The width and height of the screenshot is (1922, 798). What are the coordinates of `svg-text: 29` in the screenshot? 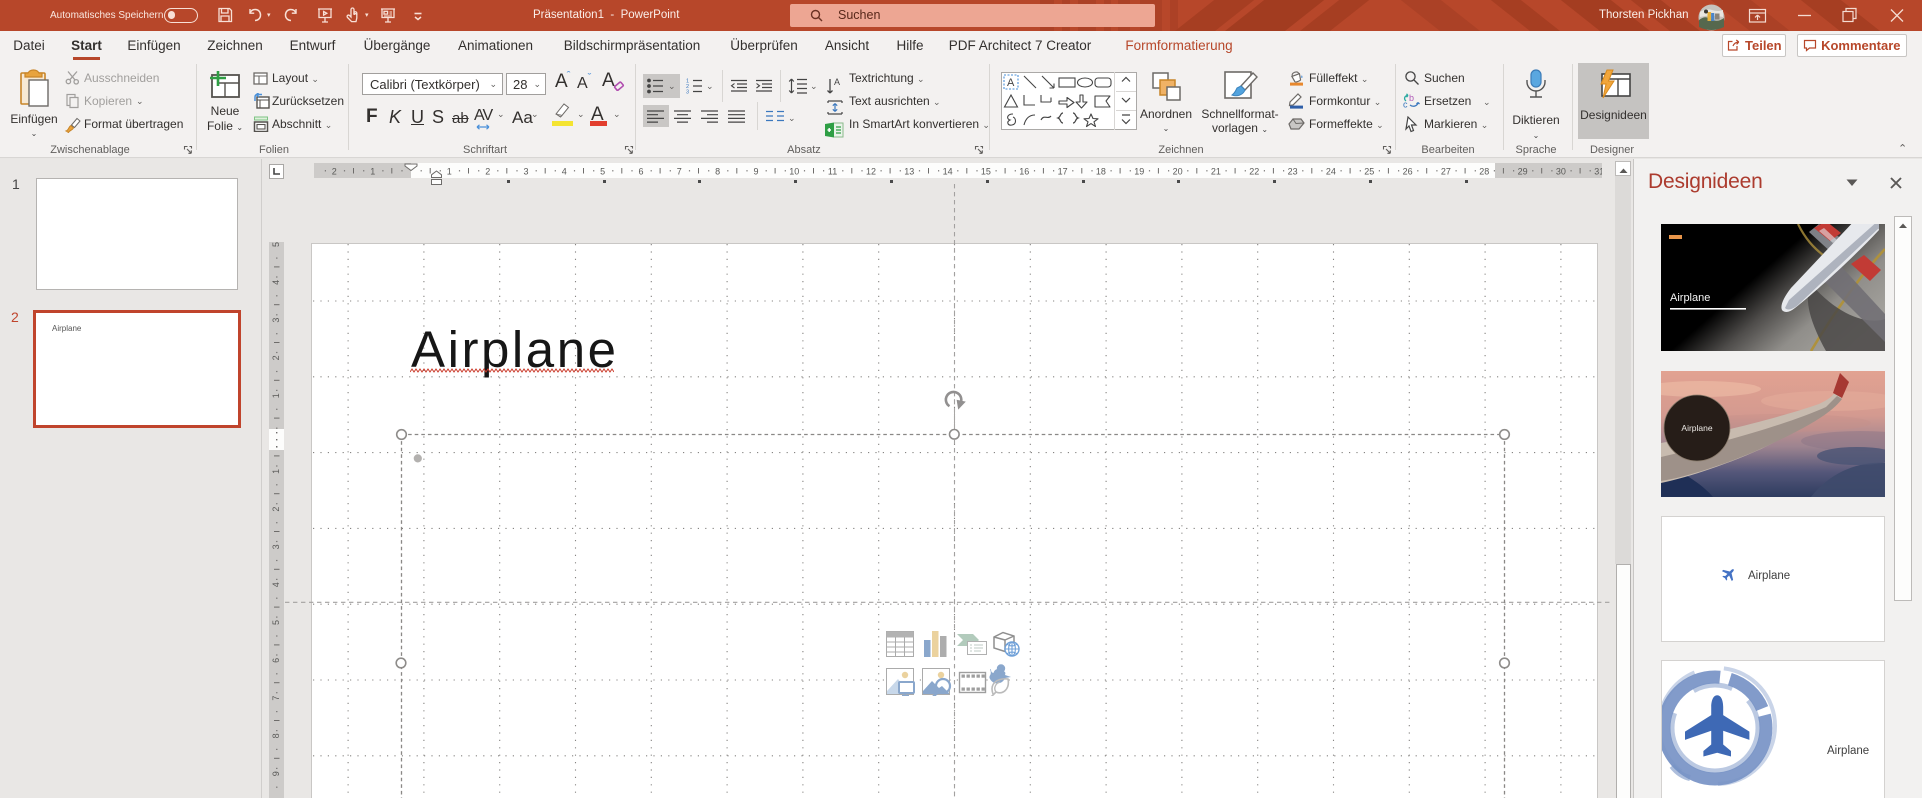 It's located at (1523, 172).